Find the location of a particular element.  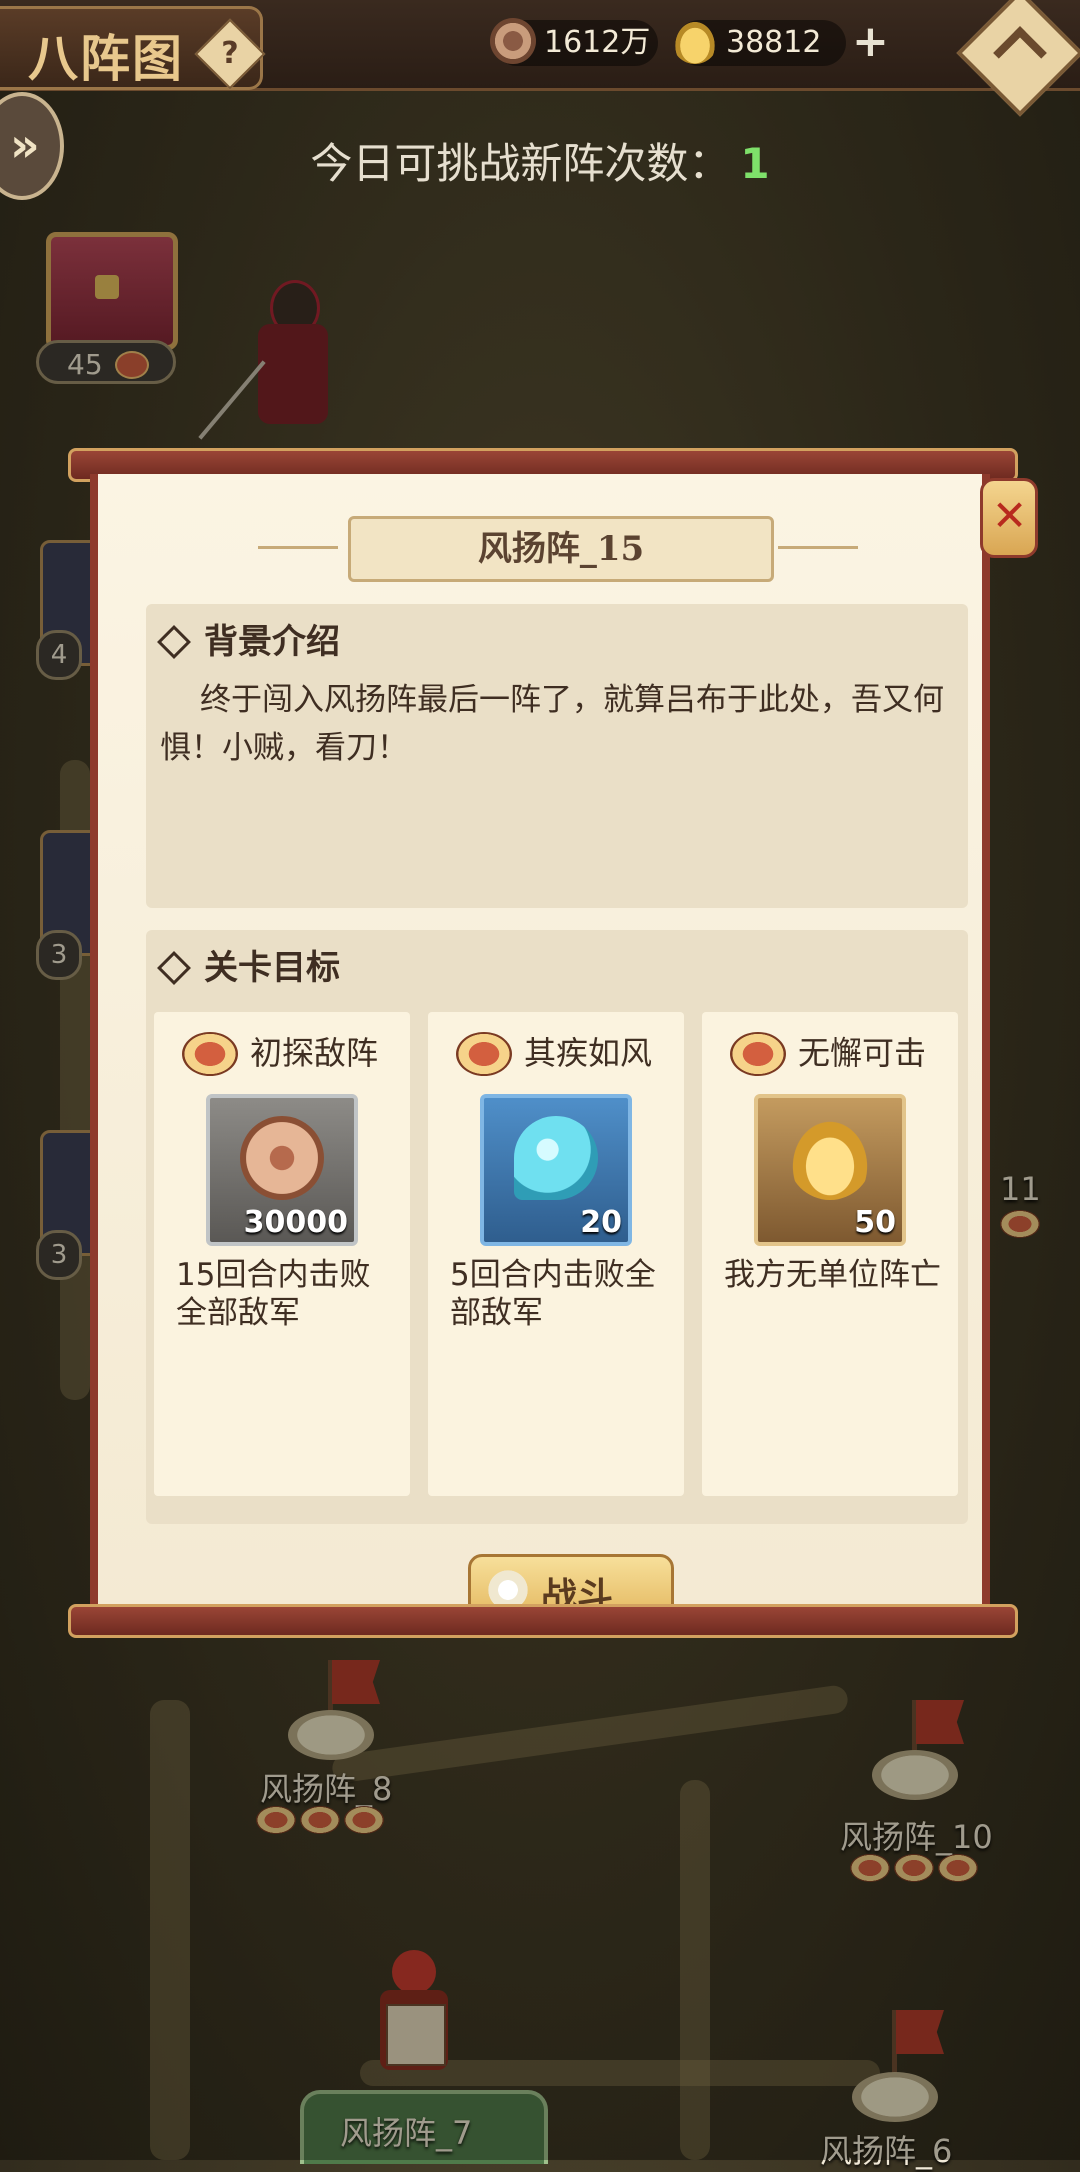

page-title: 八阵图 is located at coordinates (106, 58).